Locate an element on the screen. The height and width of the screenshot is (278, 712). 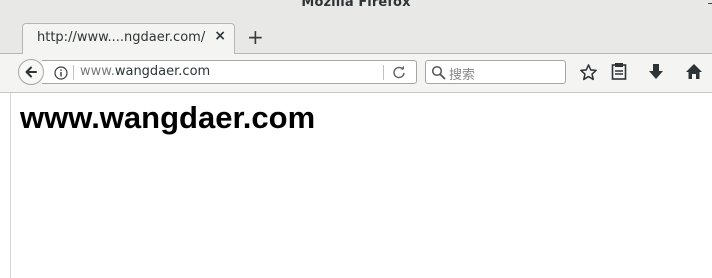
back-button is located at coordinates (31, 72).